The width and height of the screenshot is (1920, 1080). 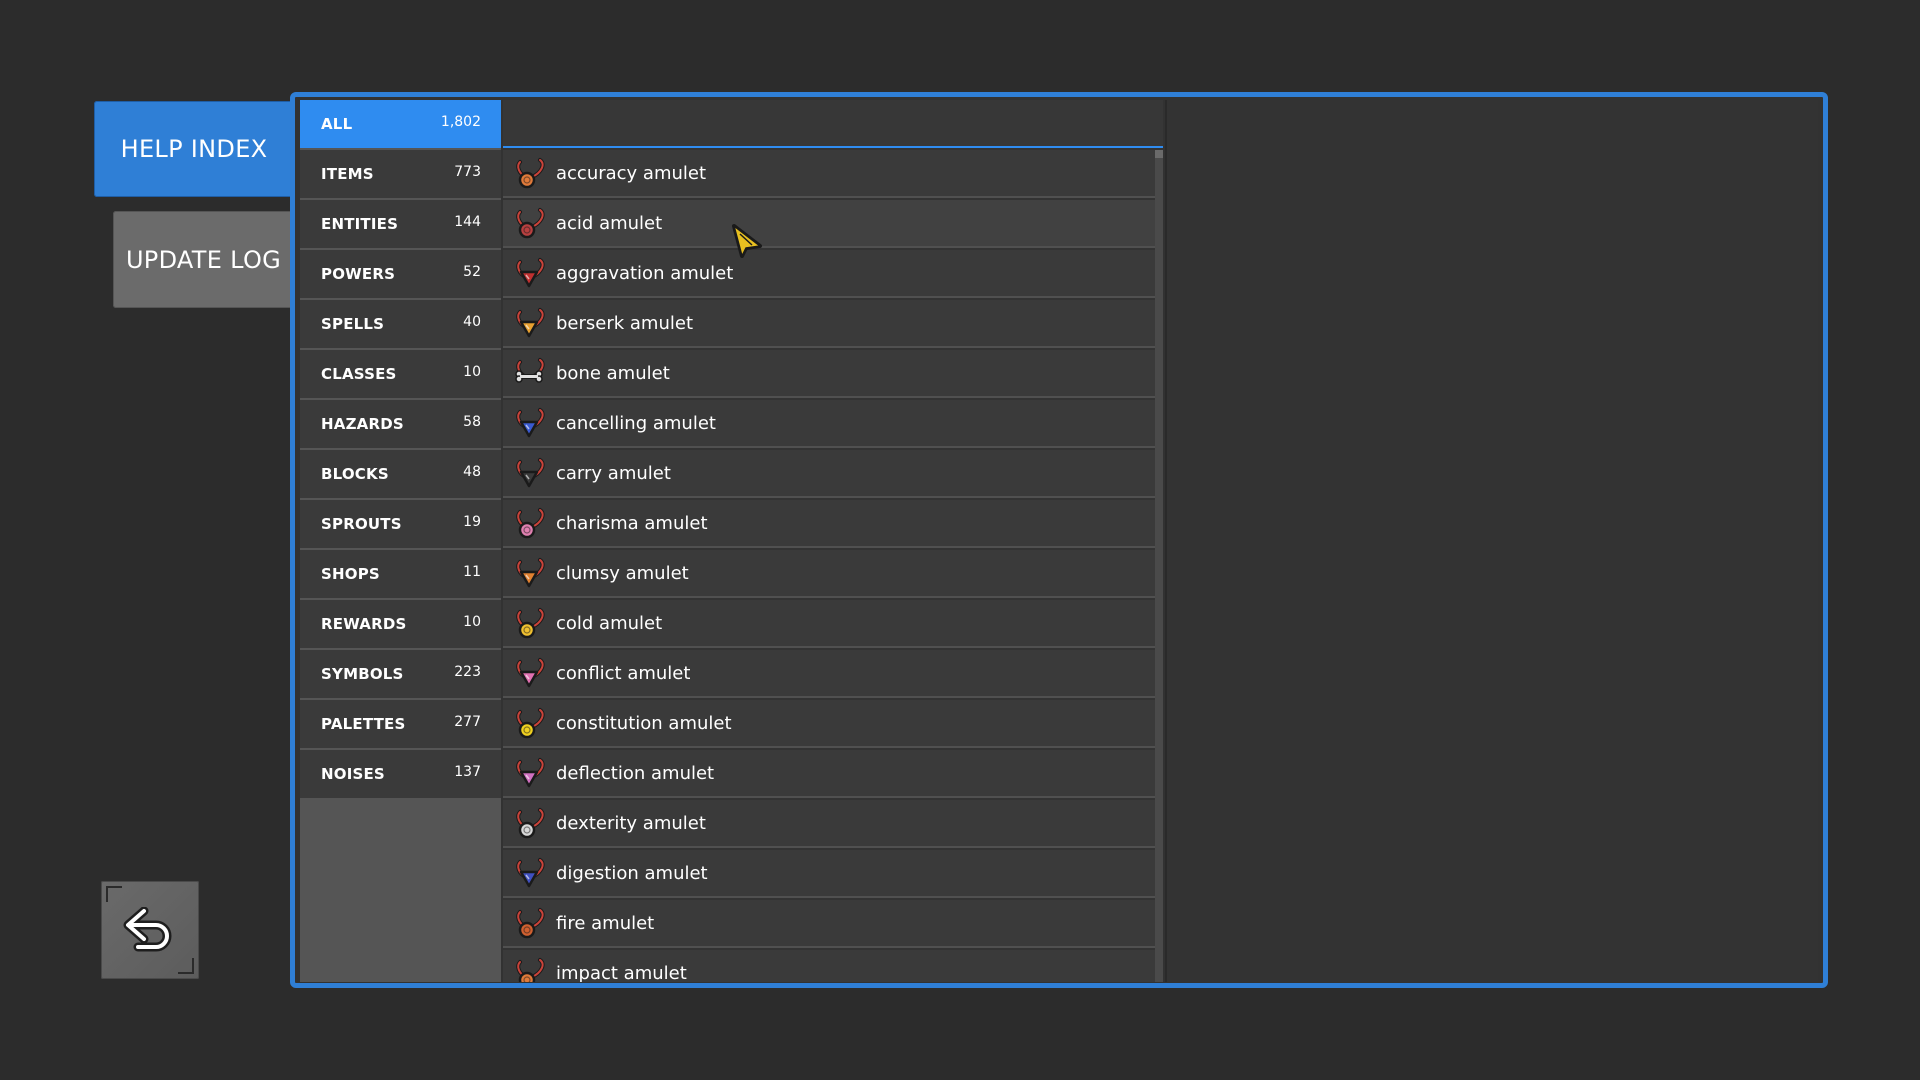 I want to click on list-item: digestion amulet, so click(x=829, y=874).